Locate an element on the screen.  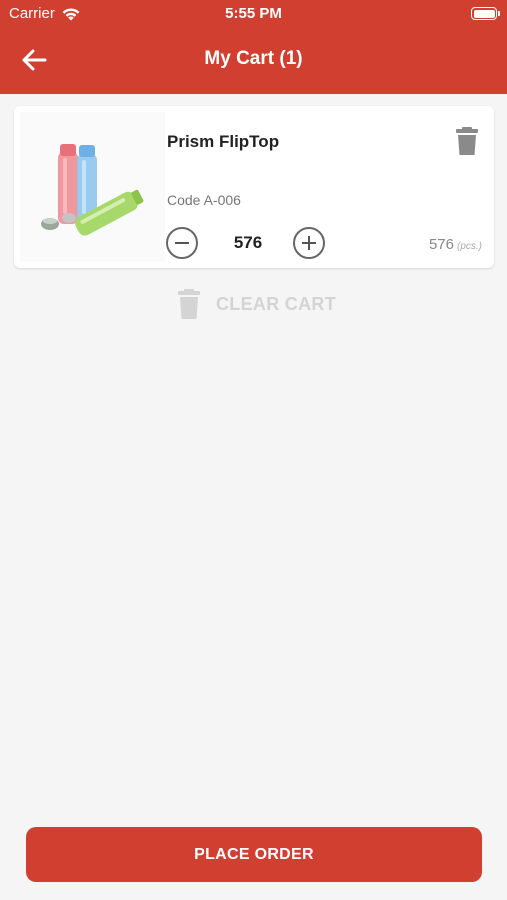
clear-cart-button: CLEAR CART is located at coordinates (256, 304).